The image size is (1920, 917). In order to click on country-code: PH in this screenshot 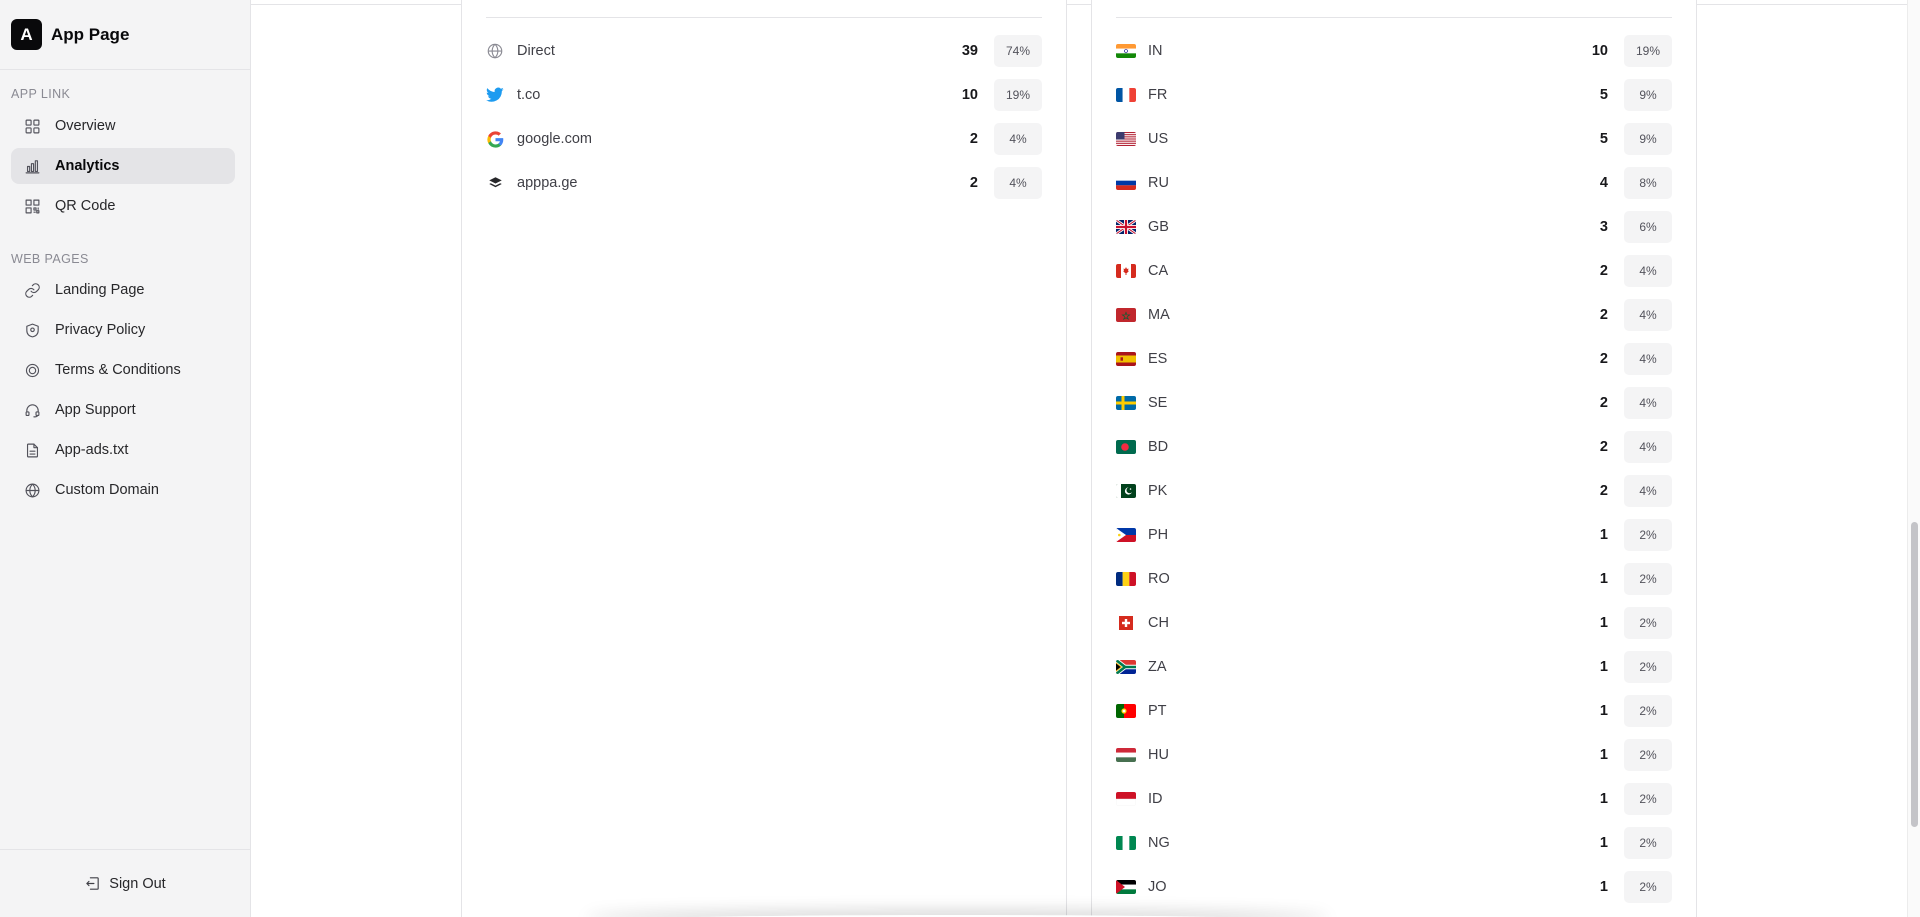, I will do `click(1158, 535)`.